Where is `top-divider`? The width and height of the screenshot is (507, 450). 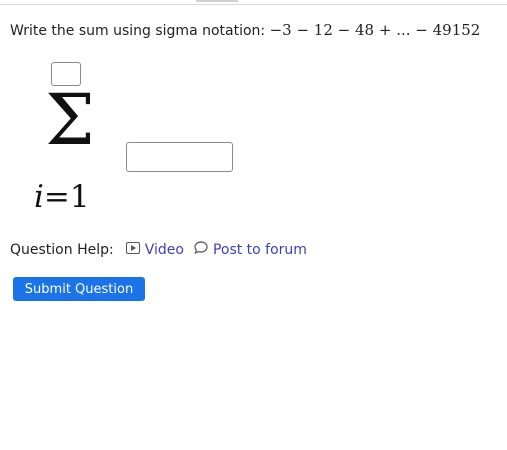 top-divider is located at coordinates (253, 4).